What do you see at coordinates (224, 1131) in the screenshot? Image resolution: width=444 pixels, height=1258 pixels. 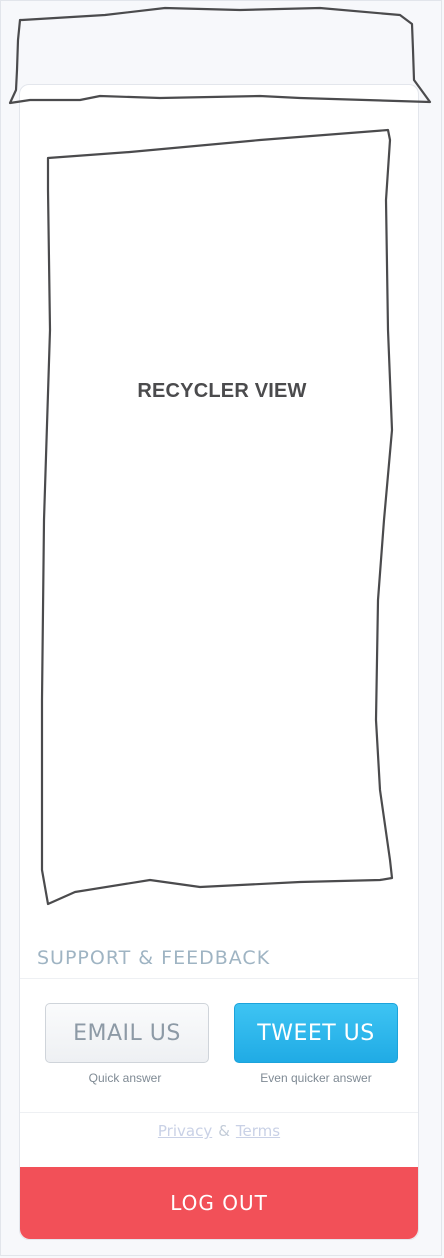 I see `ampersand: &` at bounding box center [224, 1131].